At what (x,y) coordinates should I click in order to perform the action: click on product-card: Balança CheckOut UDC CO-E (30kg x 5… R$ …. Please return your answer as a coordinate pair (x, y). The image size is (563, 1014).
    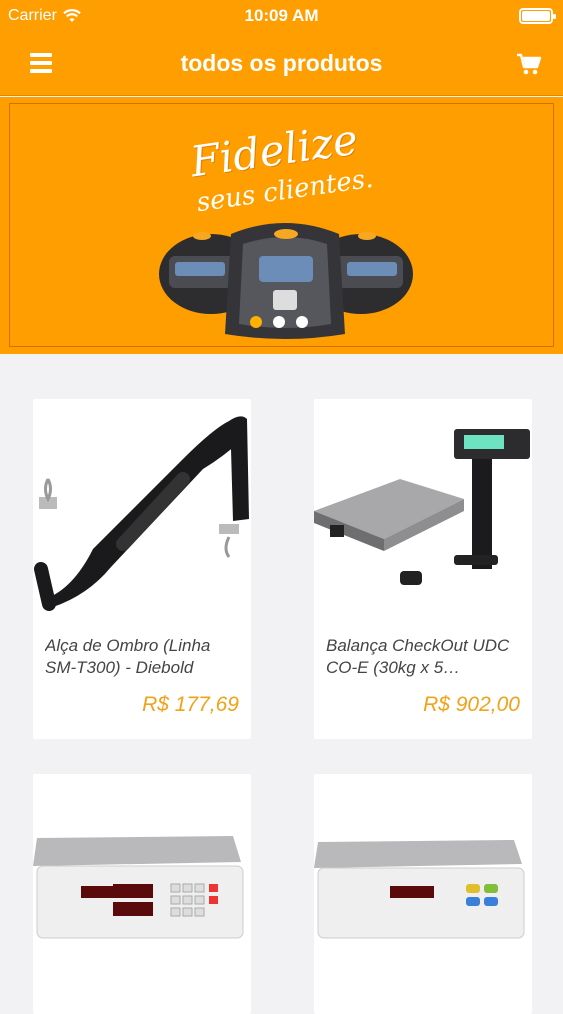
    Looking at the image, I should click on (423, 569).